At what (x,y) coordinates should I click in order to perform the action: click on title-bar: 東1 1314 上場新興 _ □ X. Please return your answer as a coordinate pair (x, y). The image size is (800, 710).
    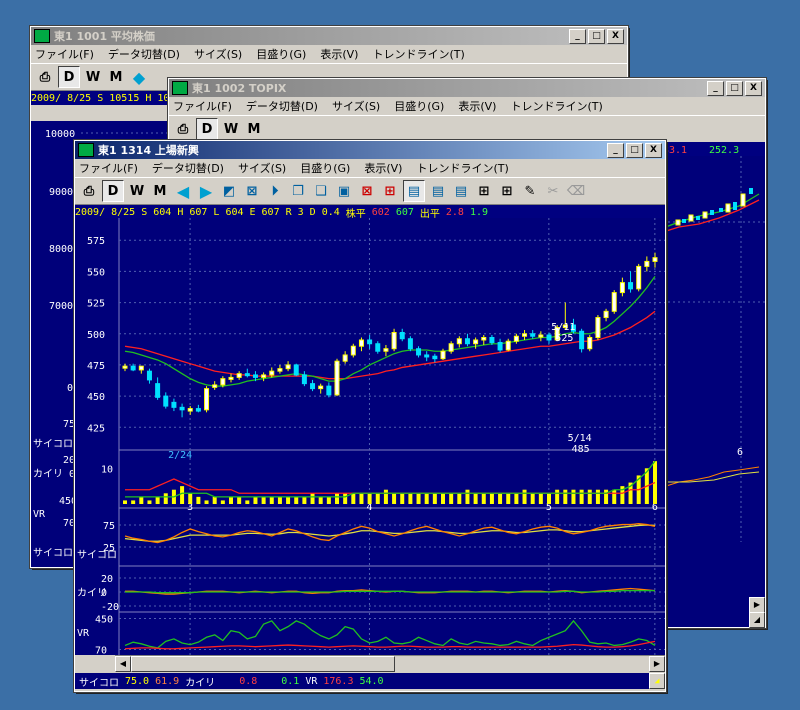
    Looking at the image, I should click on (370, 150).